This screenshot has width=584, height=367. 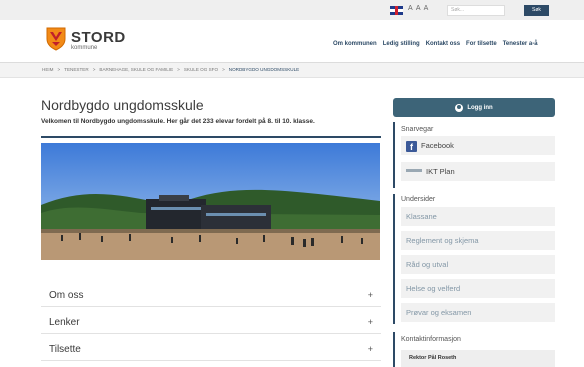 What do you see at coordinates (64, 322) in the screenshot?
I see `accordion-label: Lenker` at bounding box center [64, 322].